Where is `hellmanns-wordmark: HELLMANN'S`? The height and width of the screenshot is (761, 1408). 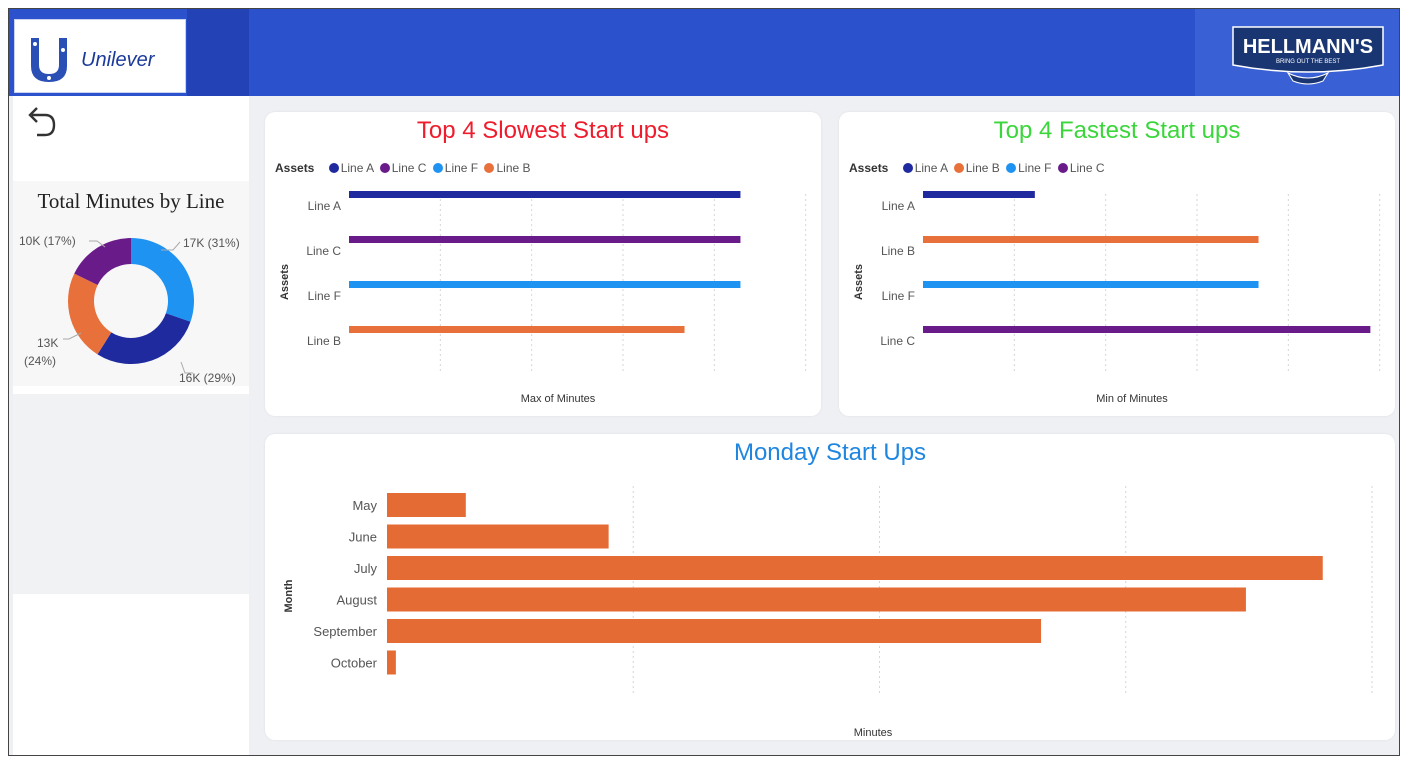 hellmanns-wordmark: HELLMANN'S is located at coordinates (1308, 47).